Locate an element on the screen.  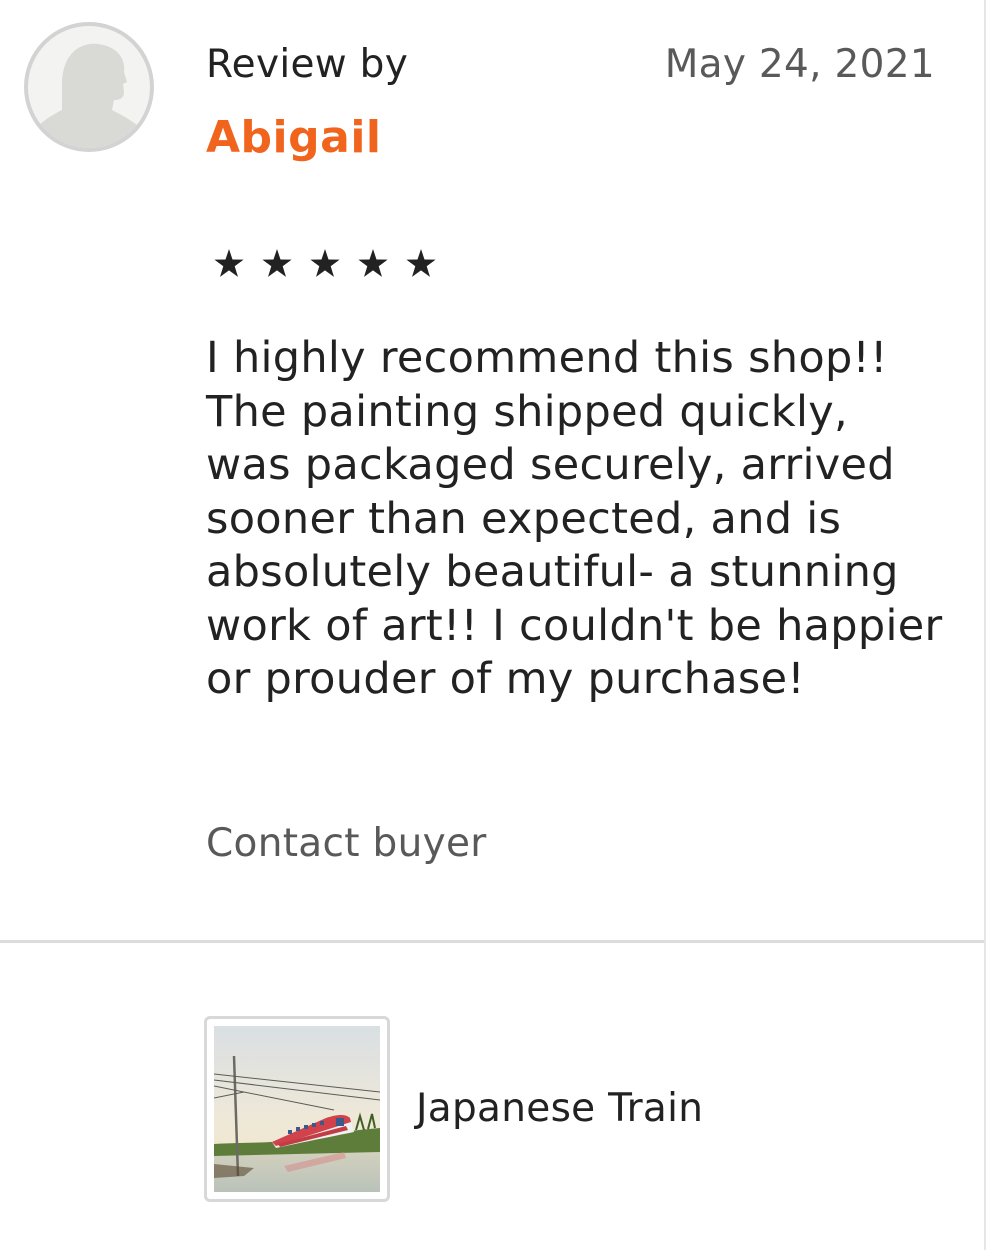
painting-thumbnail-icon is located at coordinates (297, 1109).